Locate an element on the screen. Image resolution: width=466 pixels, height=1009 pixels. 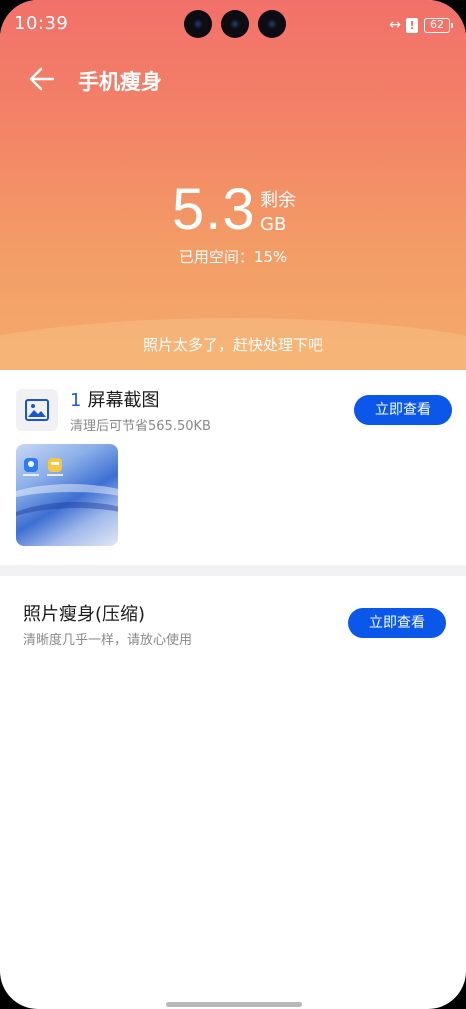
screenshots-title-text: 屏幕截图 is located at coordinates (123, 400).